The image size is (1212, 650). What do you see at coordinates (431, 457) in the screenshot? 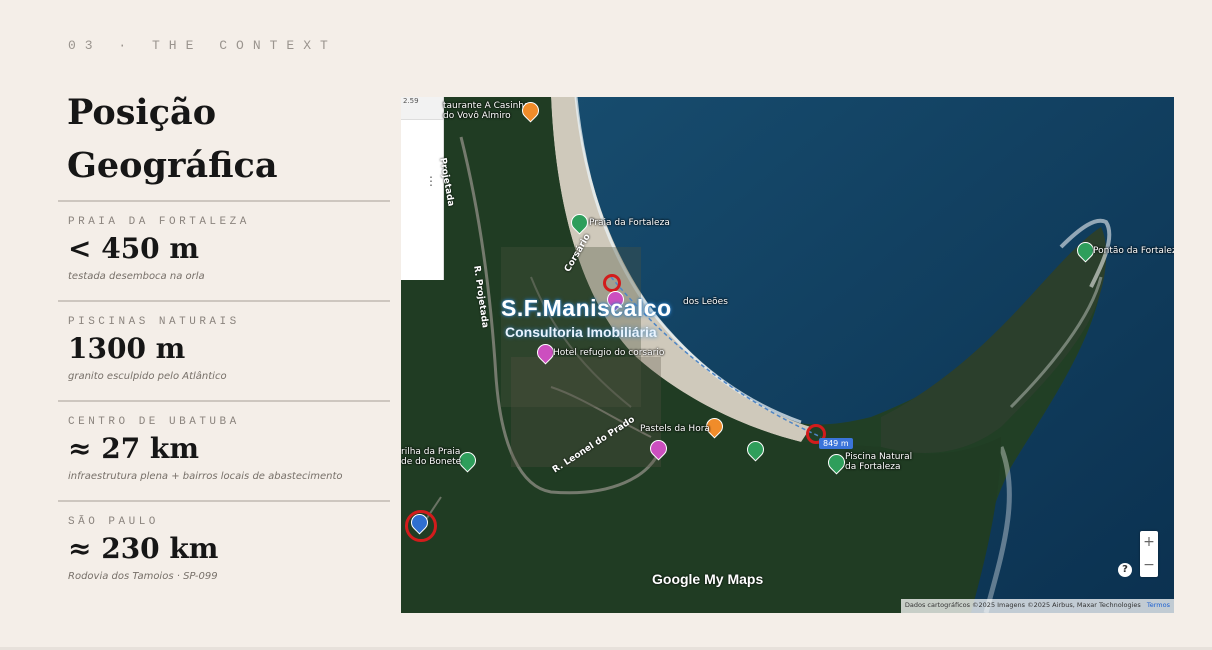
I see `label-trilha: rilha da Praia de do Bonete` at bounding box center [431, 457].